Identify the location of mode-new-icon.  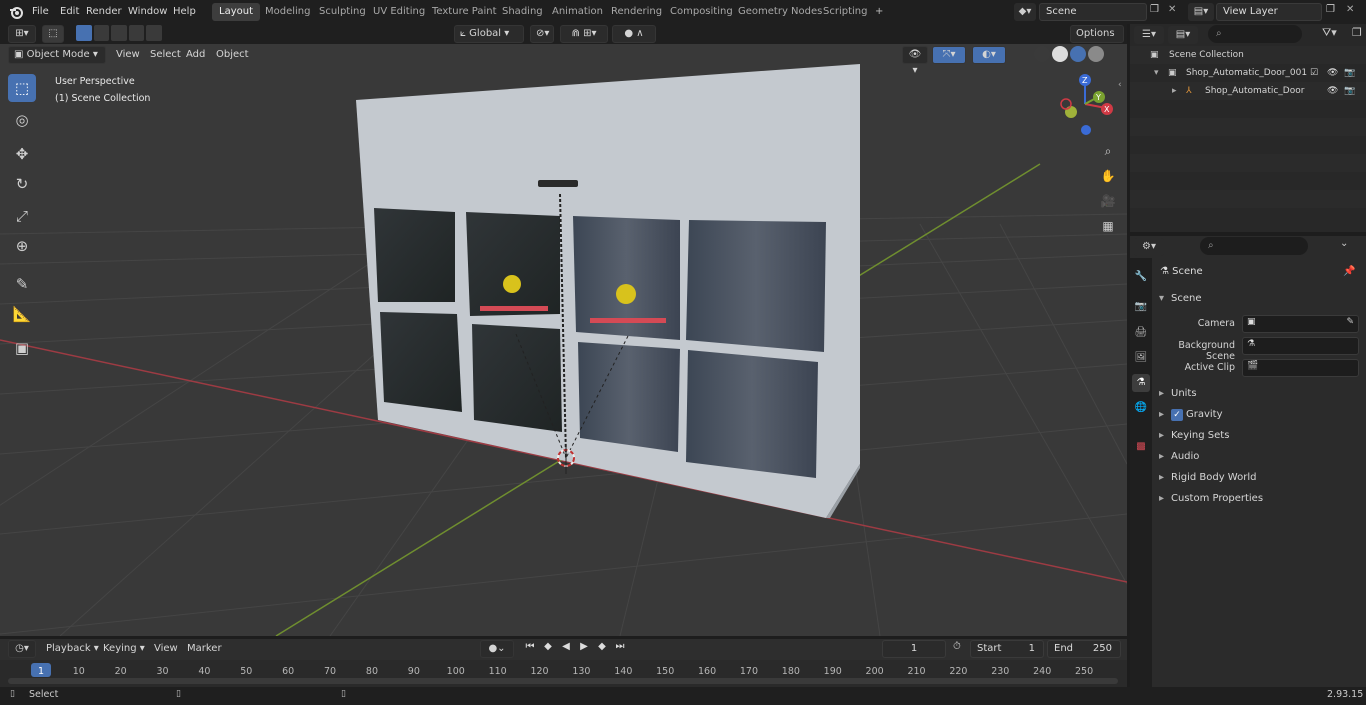
(84, 33).